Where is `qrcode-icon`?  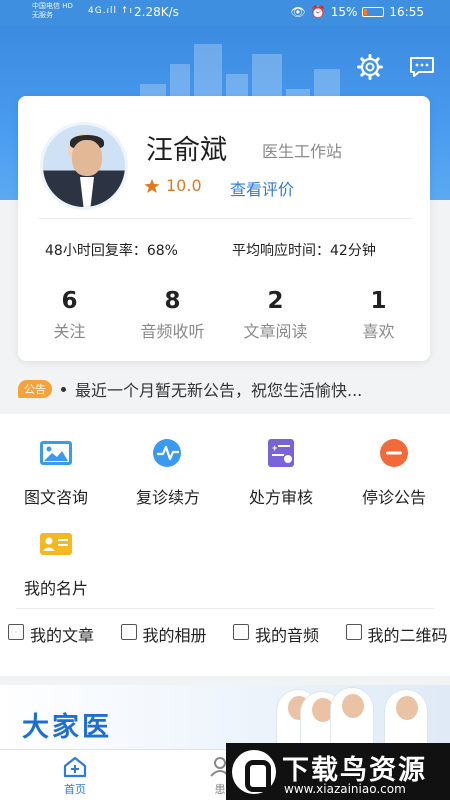
qrcode-icon is located at coordinates (353, 632).